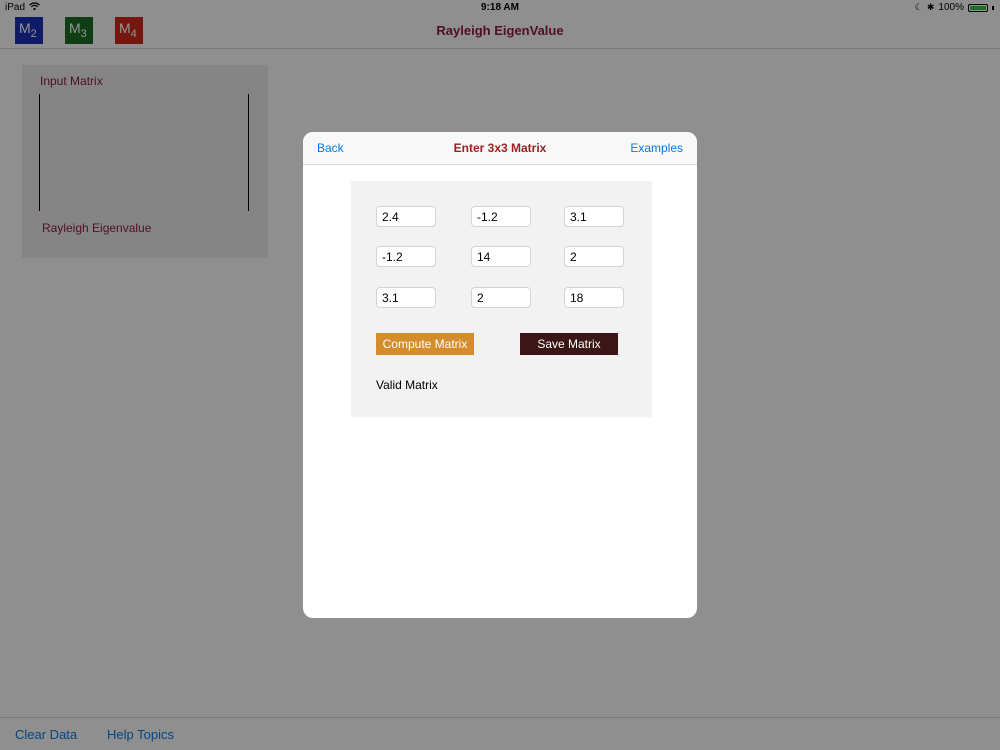  I want to click on matrix-cell-r1c3: 3.1, so click(594, 216).